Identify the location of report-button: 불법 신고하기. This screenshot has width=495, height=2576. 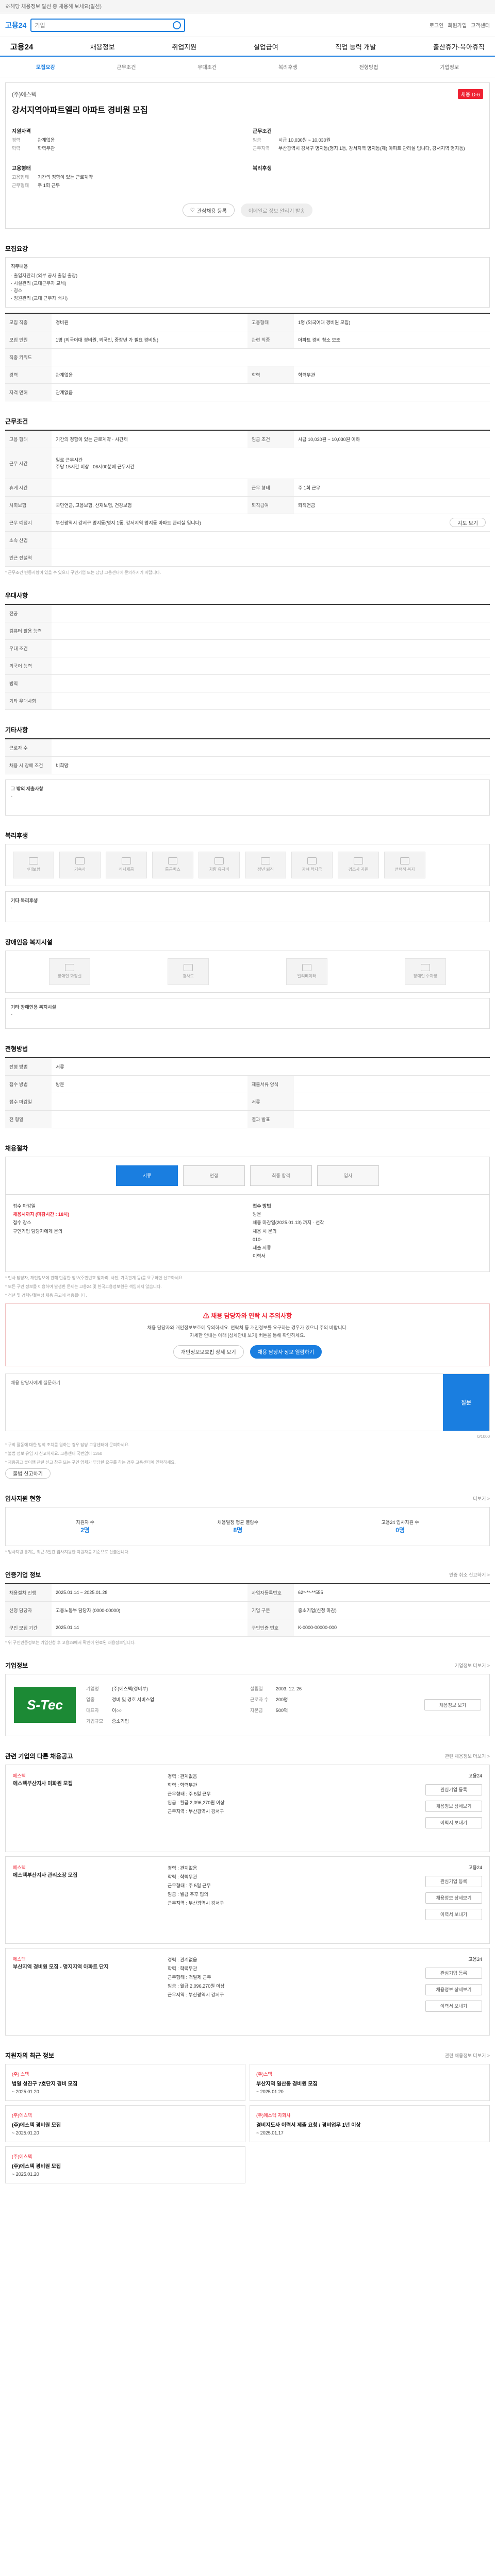
(28, 1473).